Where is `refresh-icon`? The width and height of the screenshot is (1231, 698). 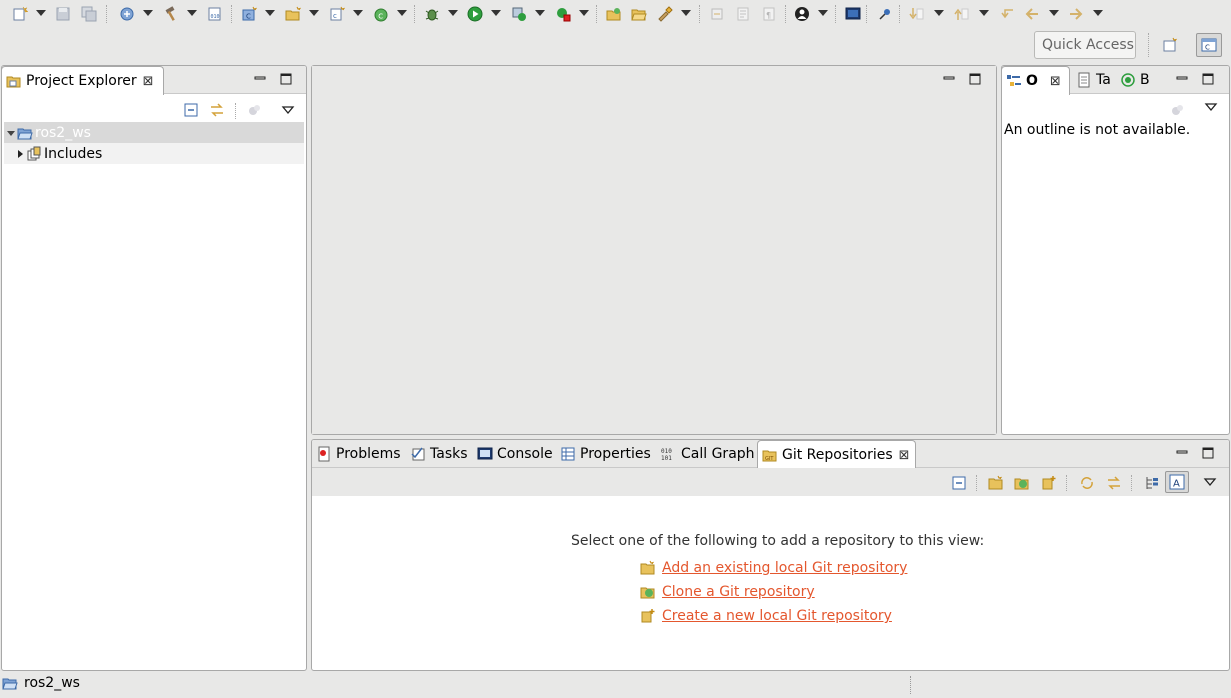
refresh-icon is located at coordinates (1087, 483).